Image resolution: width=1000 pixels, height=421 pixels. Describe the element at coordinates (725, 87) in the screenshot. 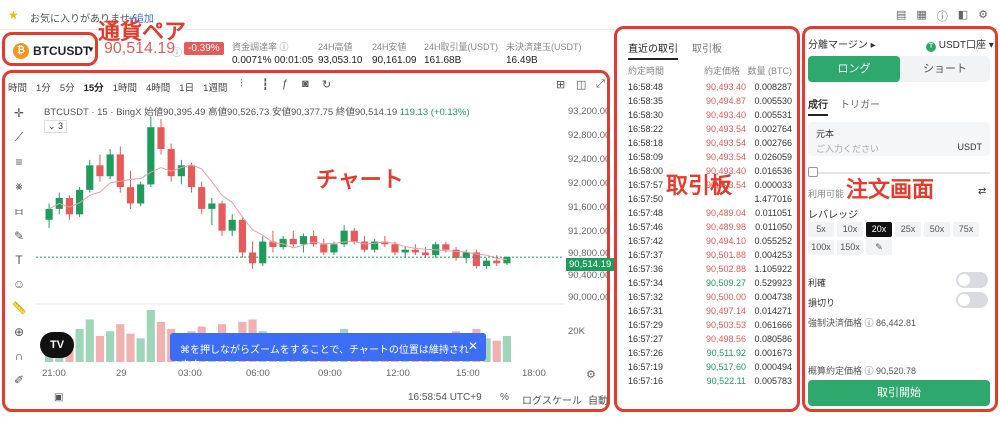

I see `trade-price: 90,493.40` at that location.